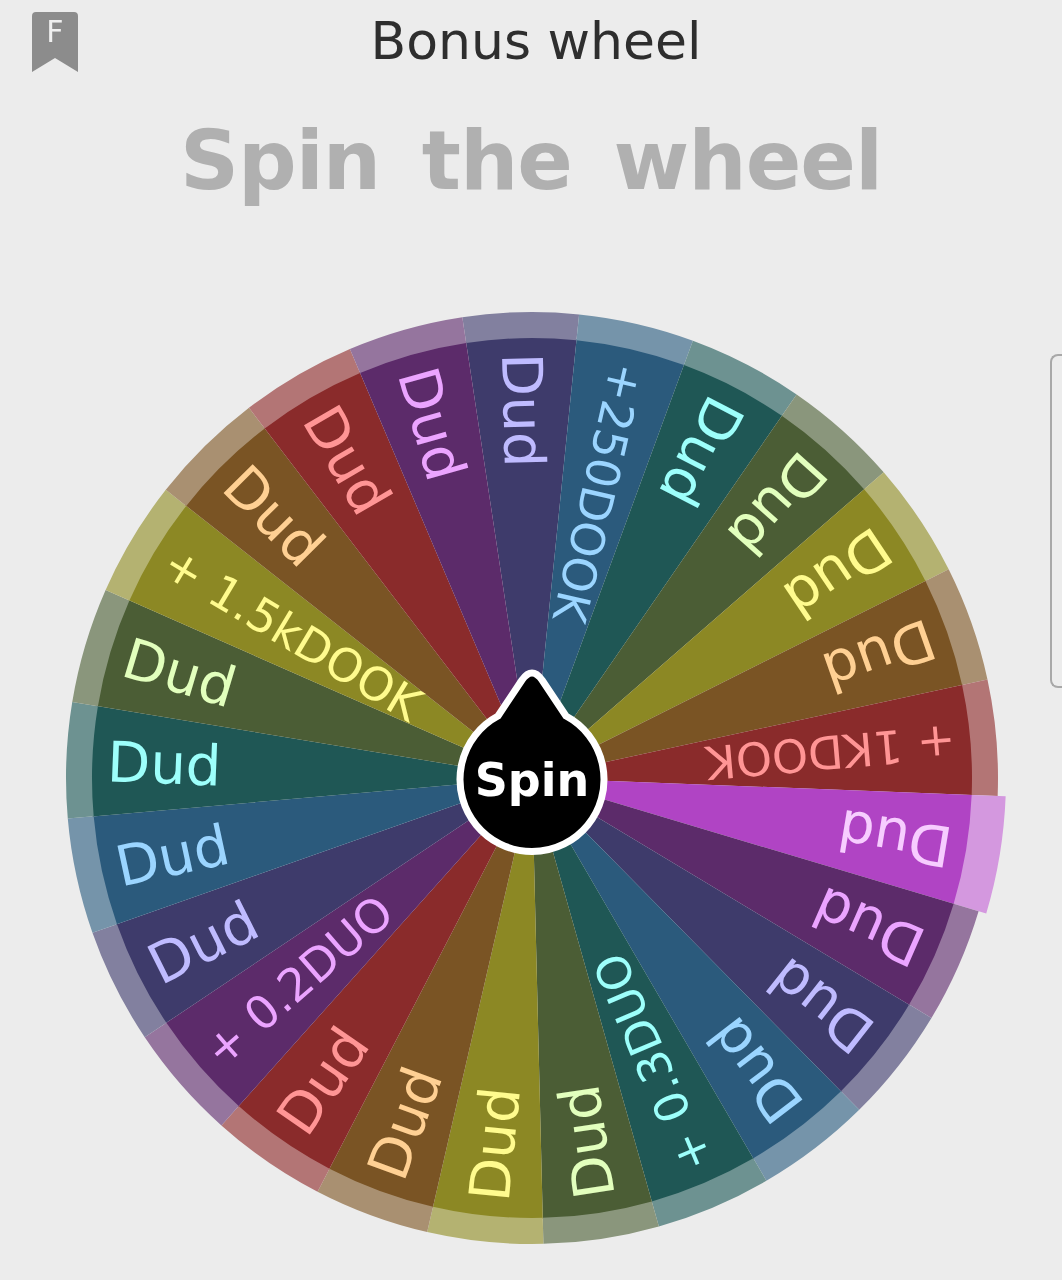 Image resolution: width=1062 pixels, height=1280 pixels. I want to click on side-handle, so click(1056, 521).